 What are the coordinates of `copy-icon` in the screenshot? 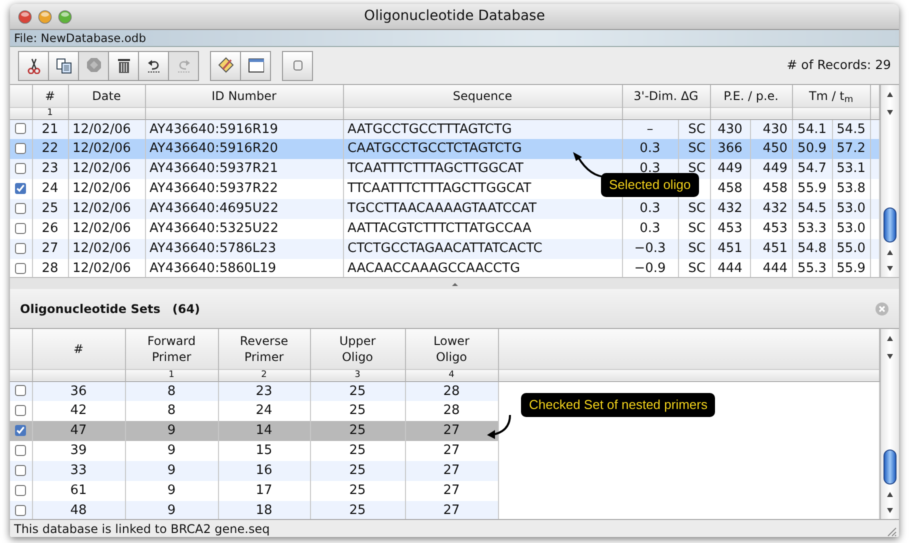 It's located at (64, 65).